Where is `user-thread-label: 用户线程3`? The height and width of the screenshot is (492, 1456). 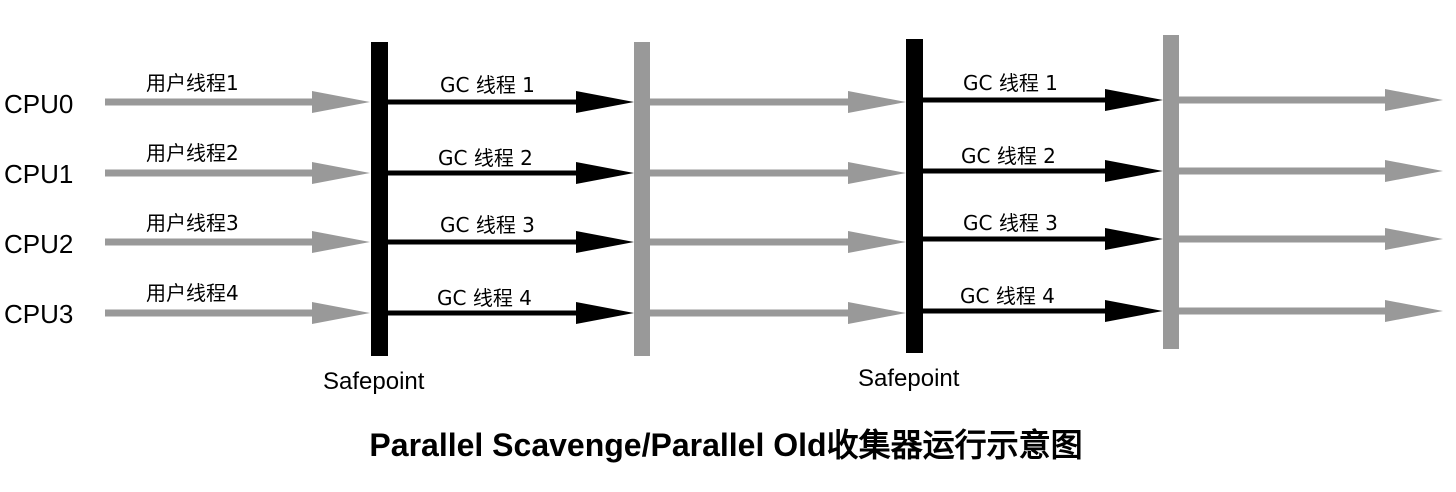 user-thread-label: 用户线程3 is located at coordinates (192, 223).